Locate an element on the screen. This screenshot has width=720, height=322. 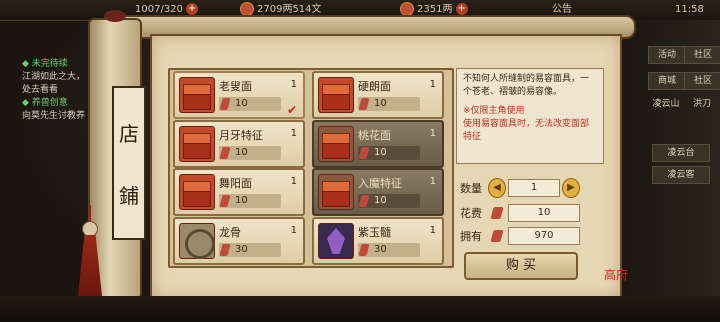
increase-quantity-button: ▶ is located at coordinates (571, 188).